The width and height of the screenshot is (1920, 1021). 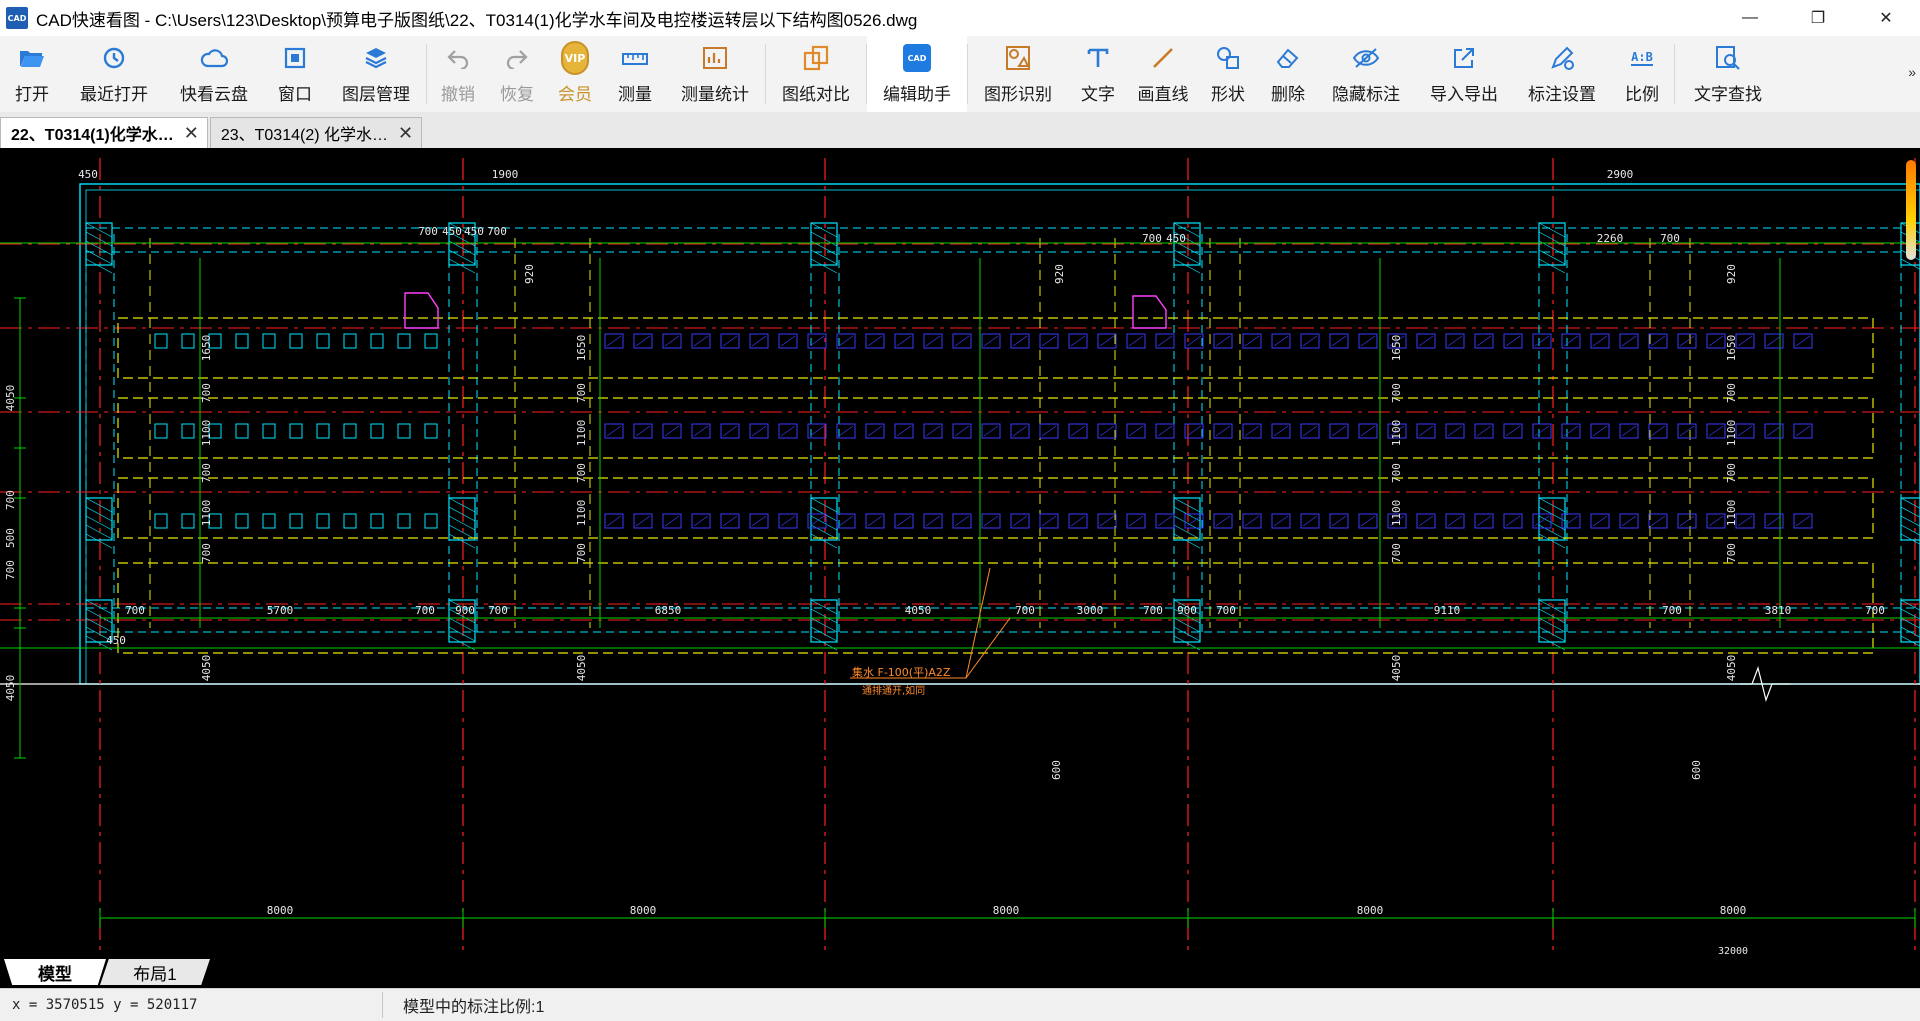 I want to click on annotation-settings-button: 标注设置, so click(x=1562, y=74).